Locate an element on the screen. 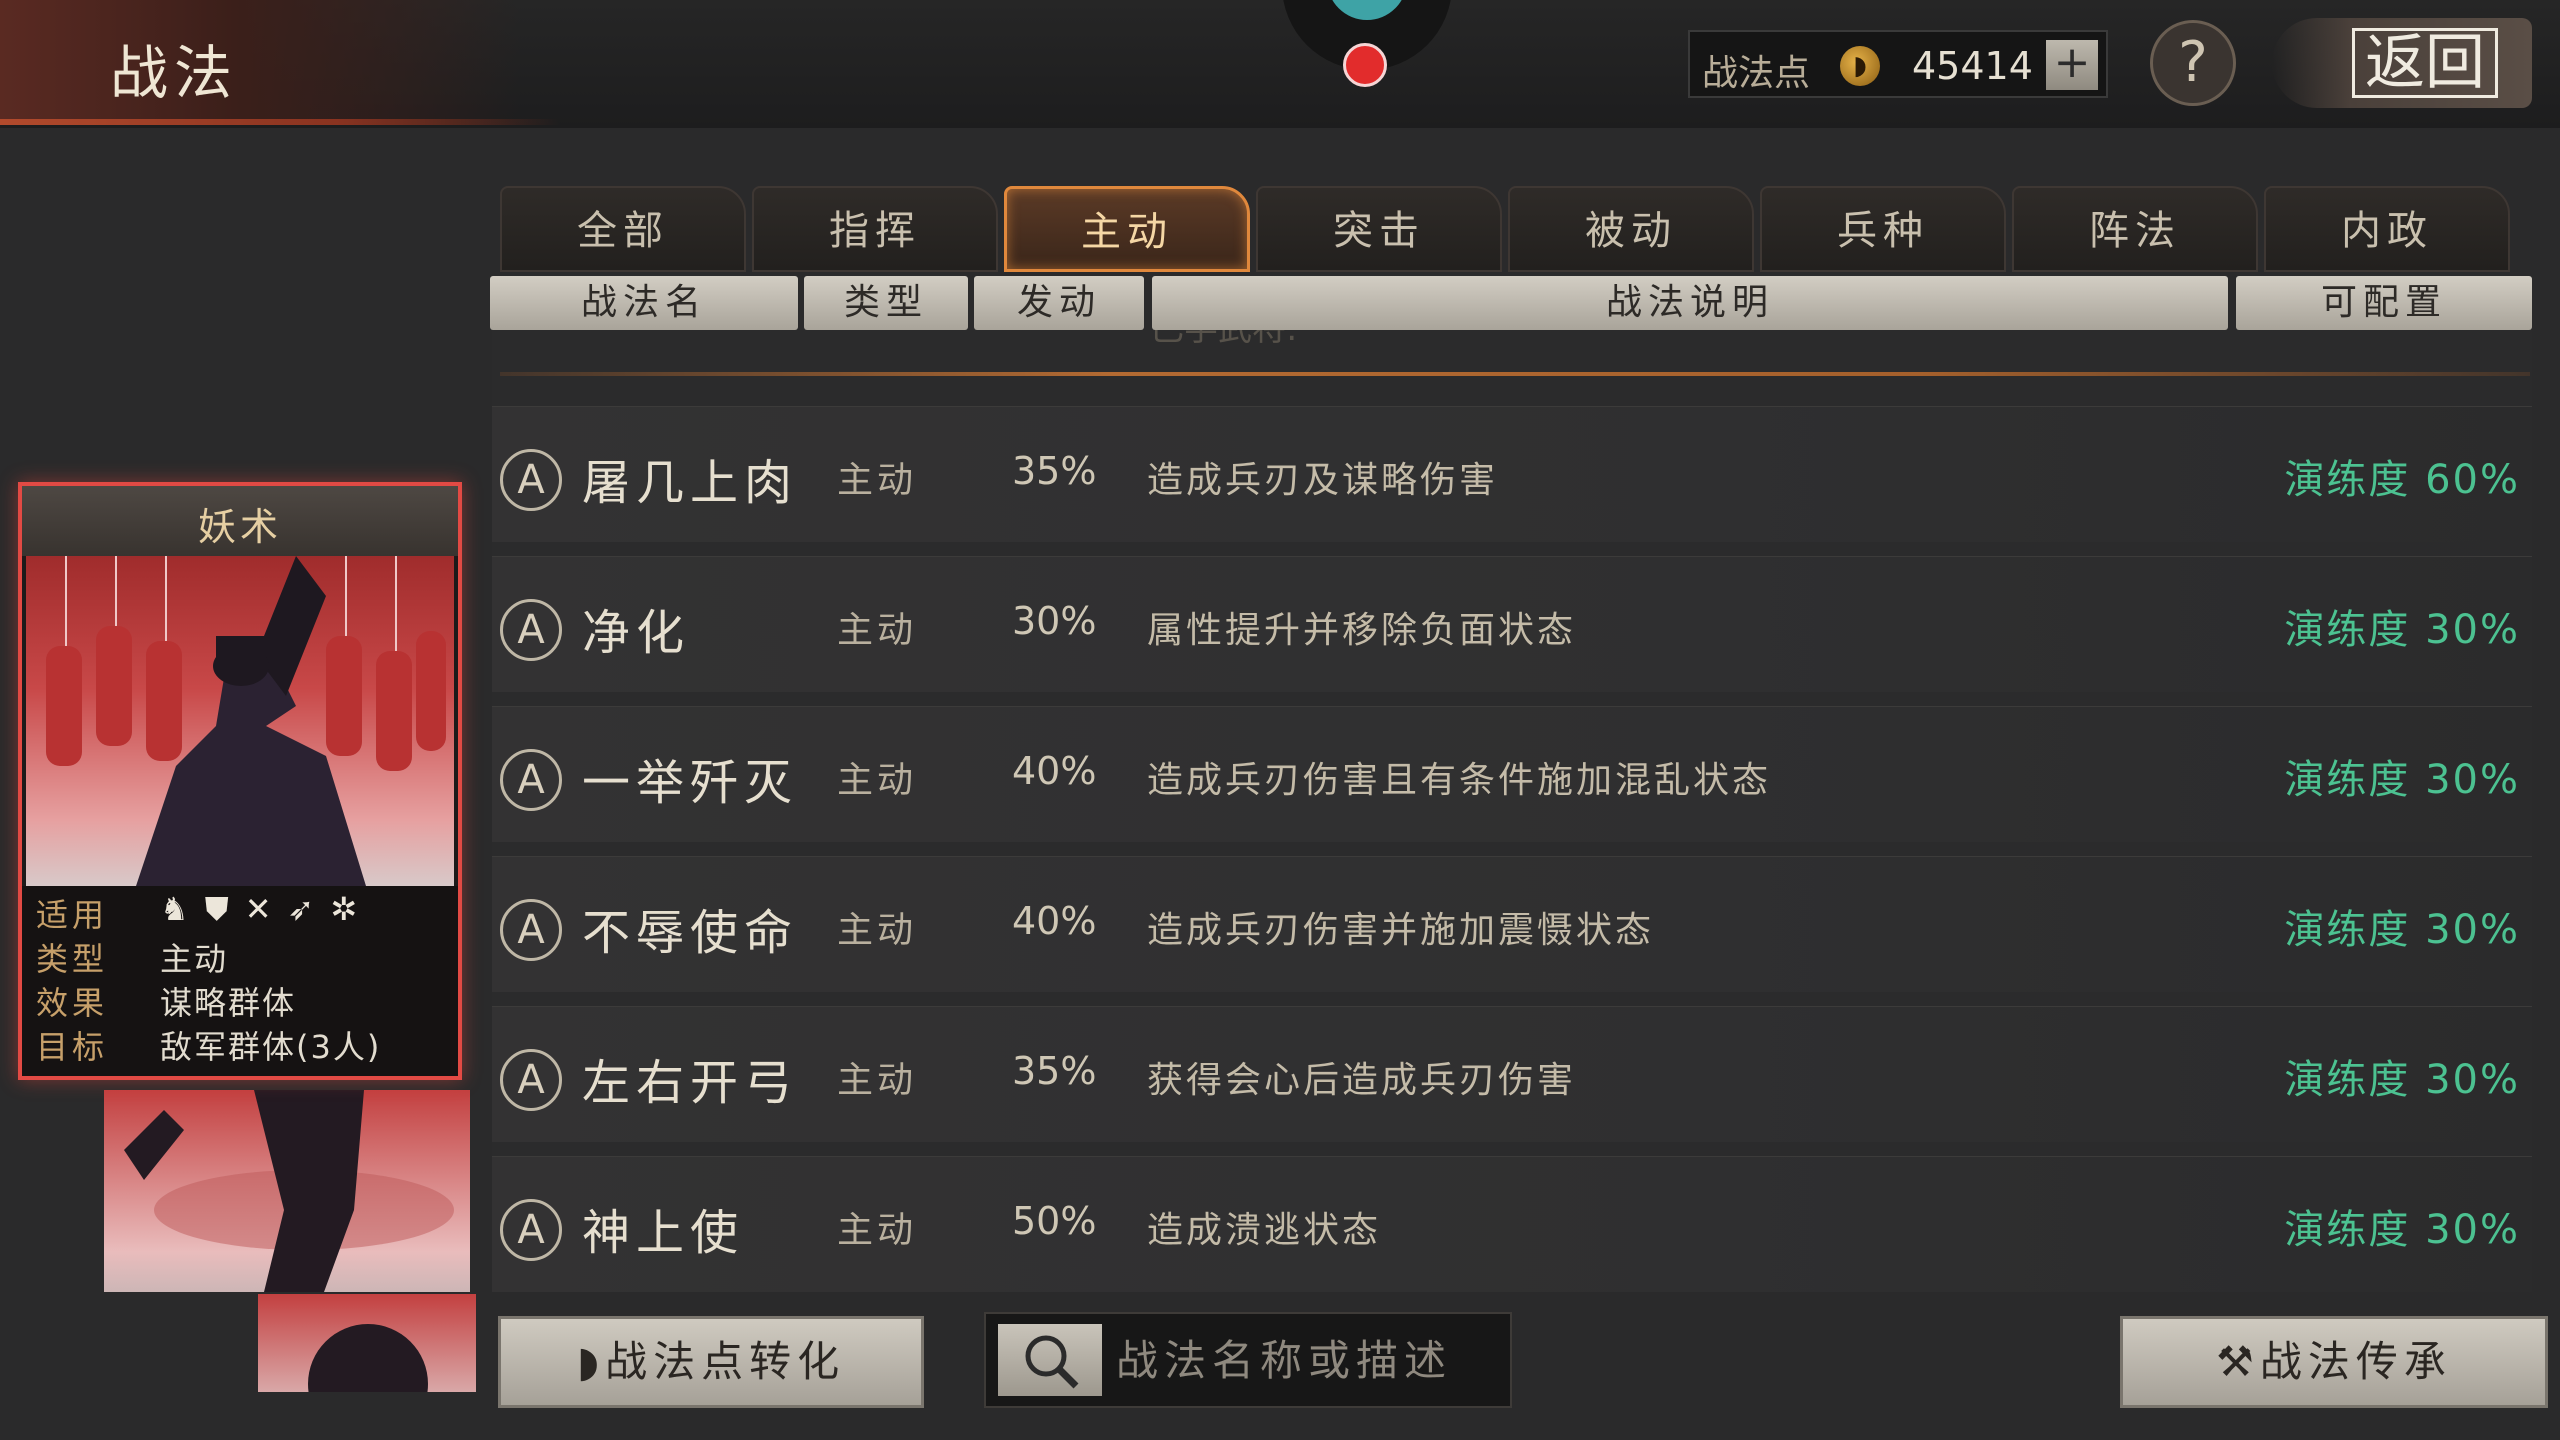 The width and height of the screenshot is (2560, 1440). skill-name: 屠几上肉 is located at coordinates (690, 483).